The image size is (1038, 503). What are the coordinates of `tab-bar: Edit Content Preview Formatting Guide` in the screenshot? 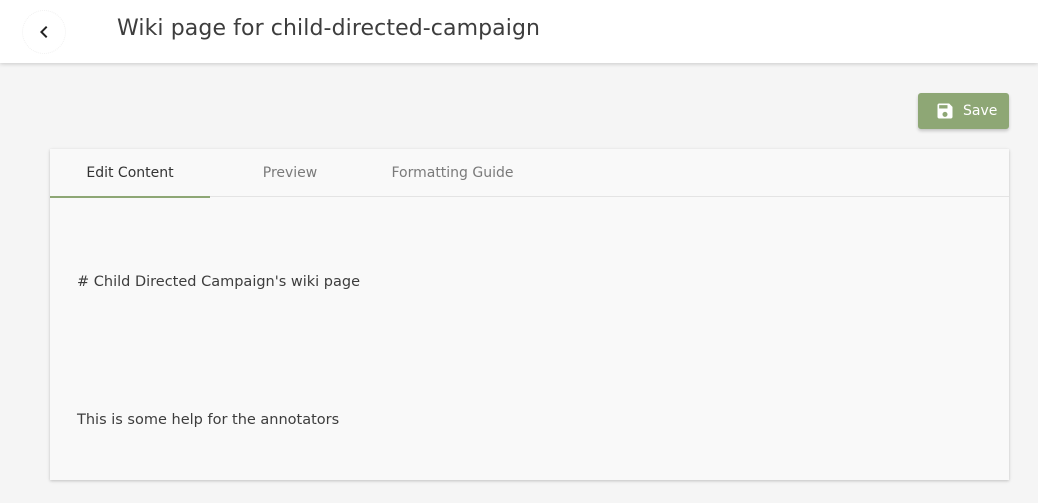 It's located at (529, 173).